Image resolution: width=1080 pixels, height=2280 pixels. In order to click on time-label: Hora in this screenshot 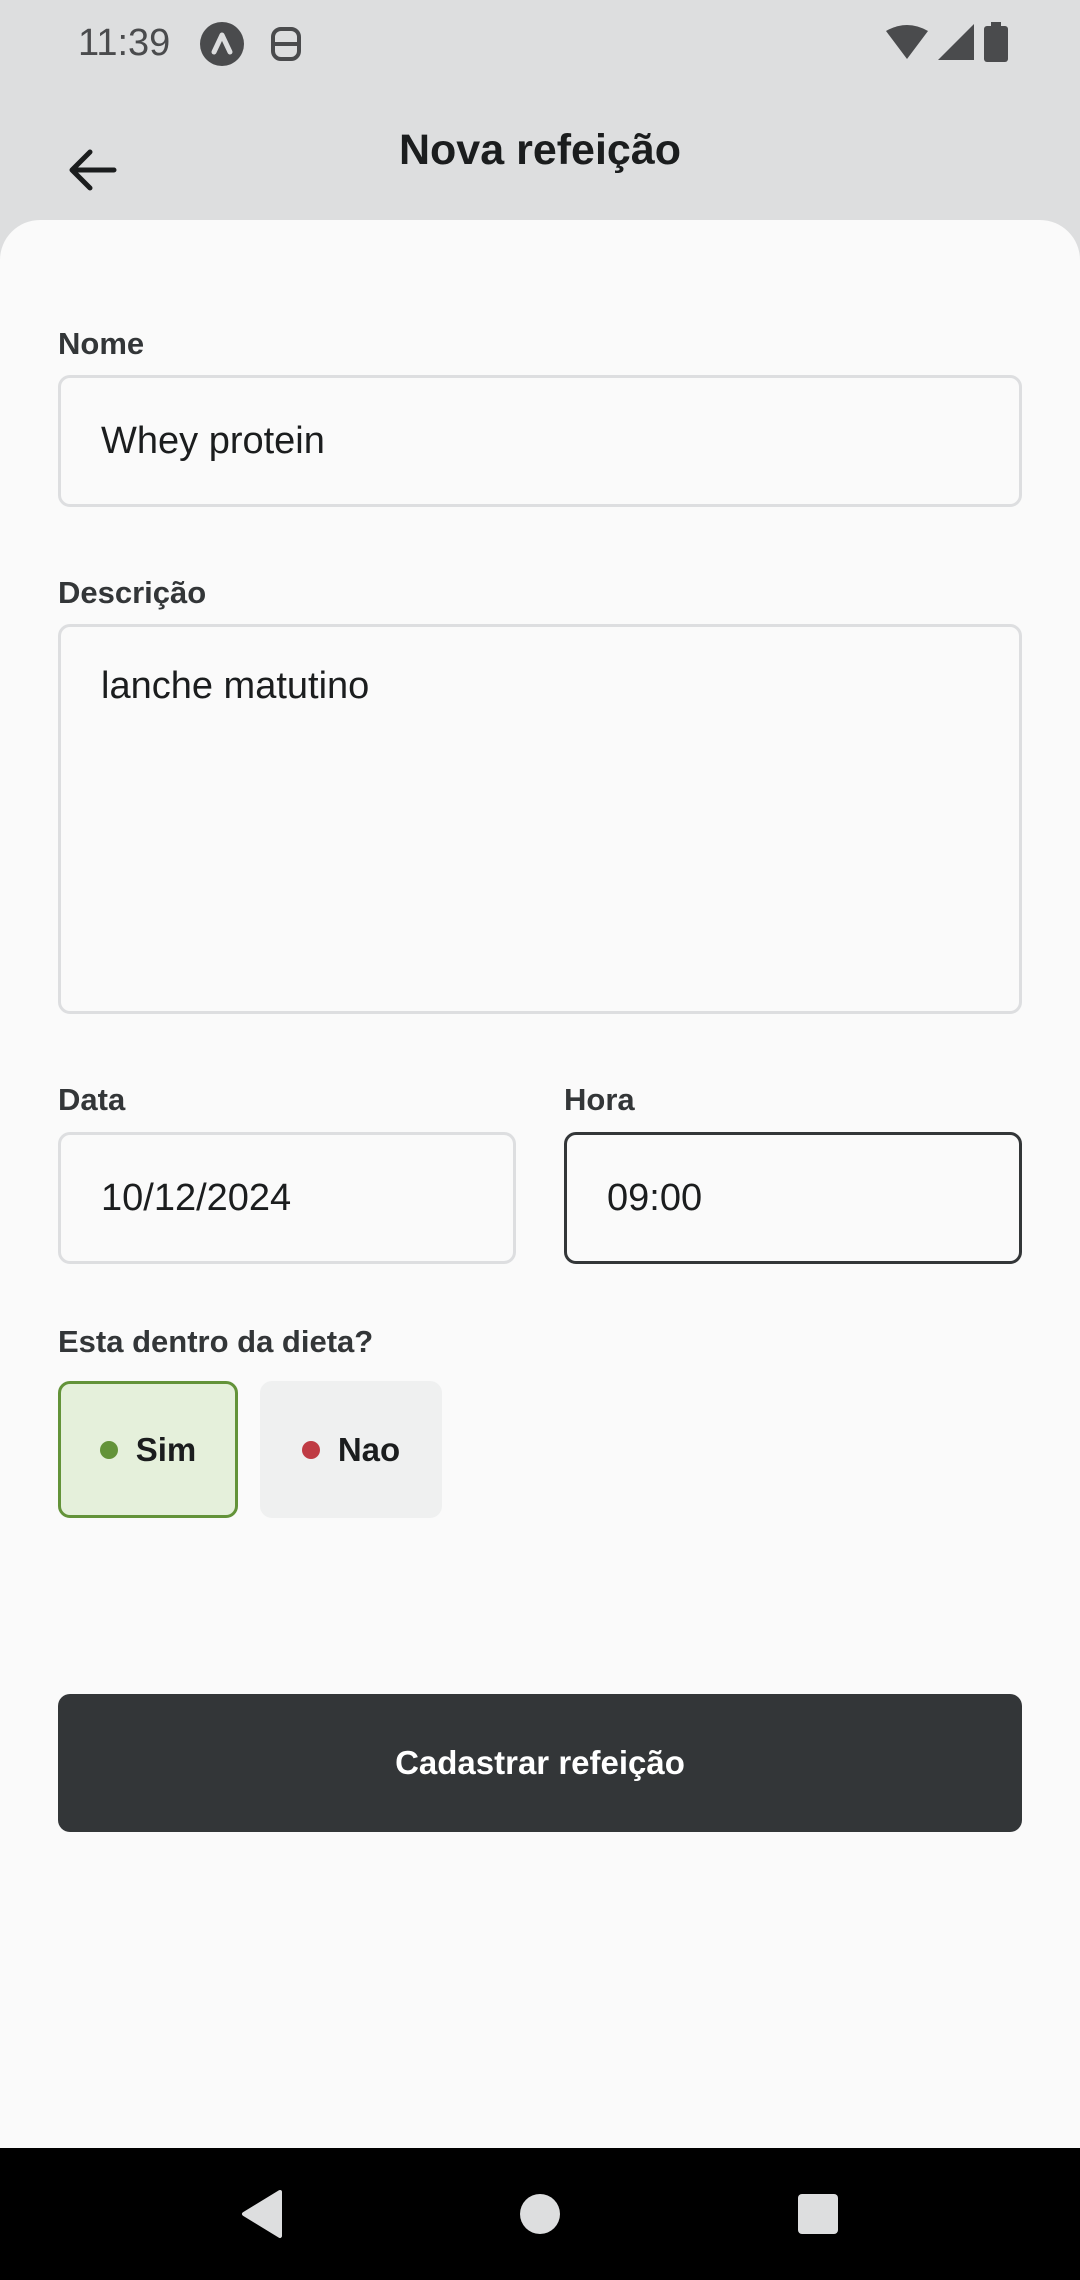, I will do `click(599, 1099)`.